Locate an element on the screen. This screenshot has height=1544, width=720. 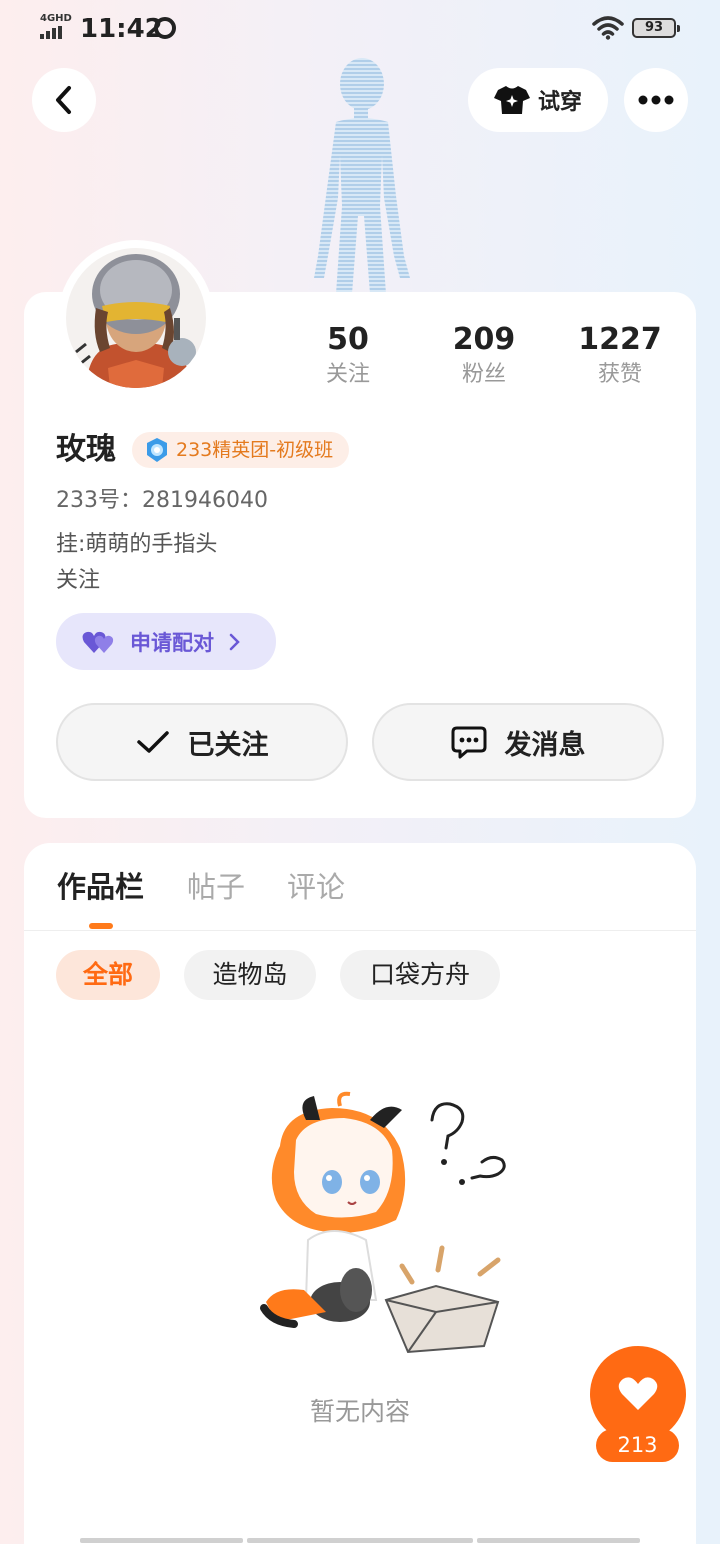
like-button is located at coordinates (638, 1394).